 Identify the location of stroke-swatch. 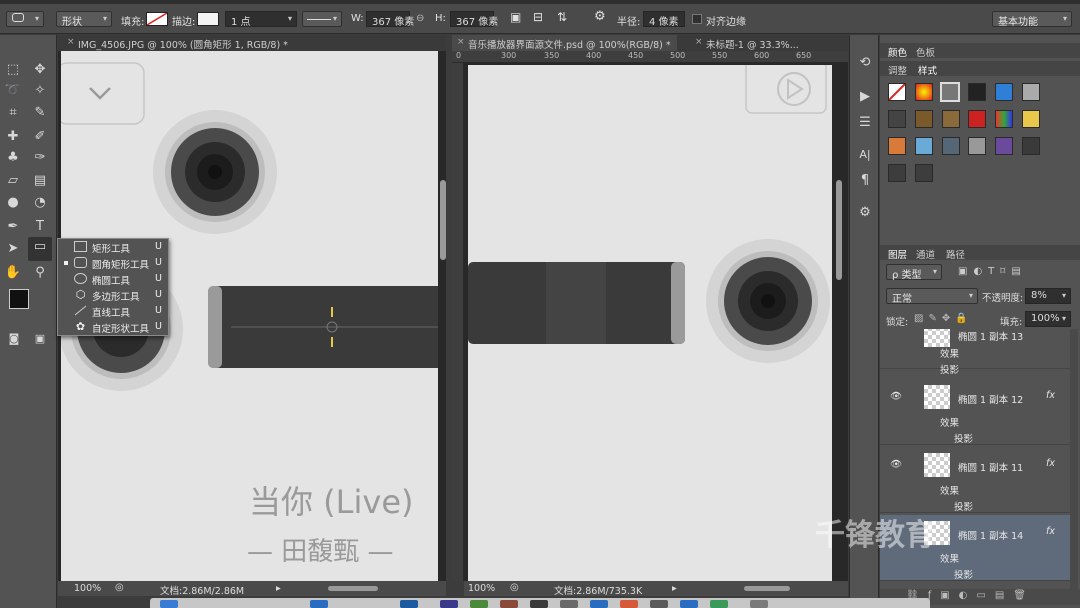
(208, 19).